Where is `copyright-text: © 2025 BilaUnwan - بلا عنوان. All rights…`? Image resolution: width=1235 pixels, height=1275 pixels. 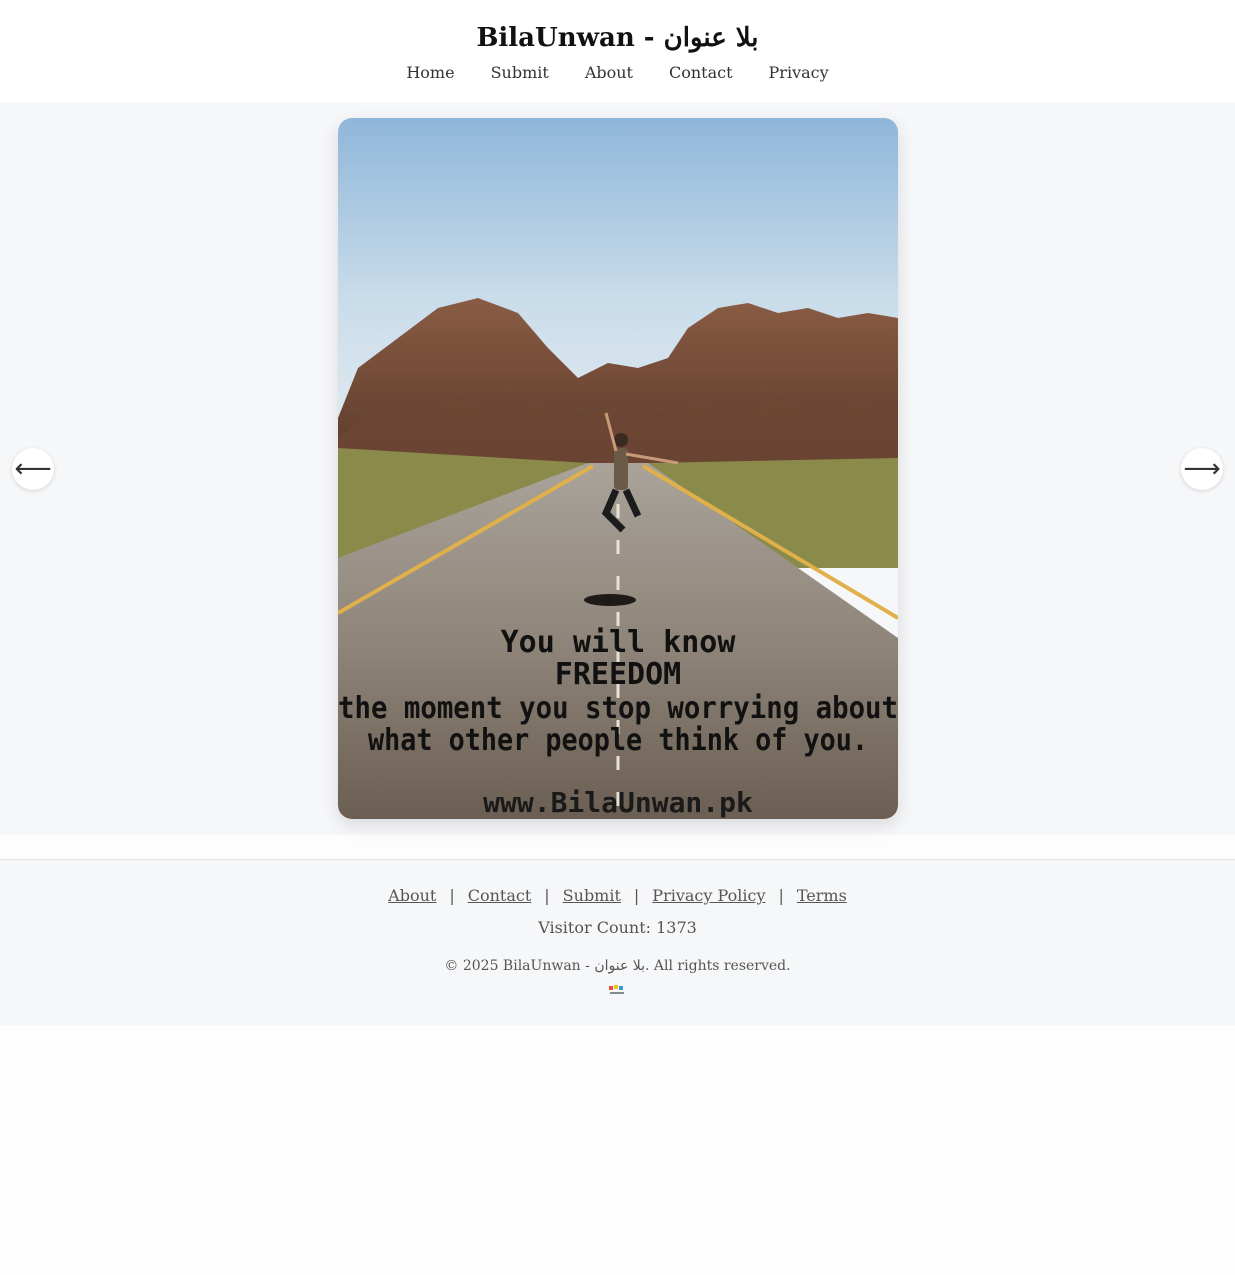 copyright-text: © 2025 BilaUnwan - بلا عنوان. All rights… is located at coordinates (617, 966).